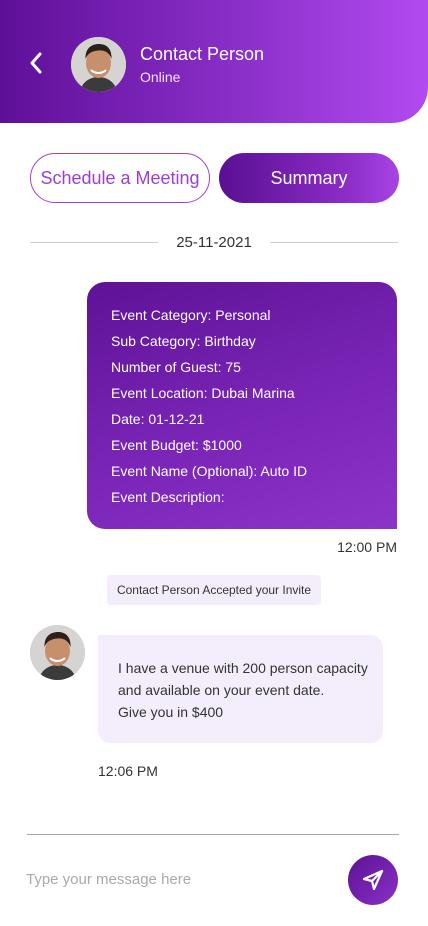  Describe the element at coordinates (209, 471) in the screenshot. I see `summary-line: Event Name (Optional): Auto ID` at that location.